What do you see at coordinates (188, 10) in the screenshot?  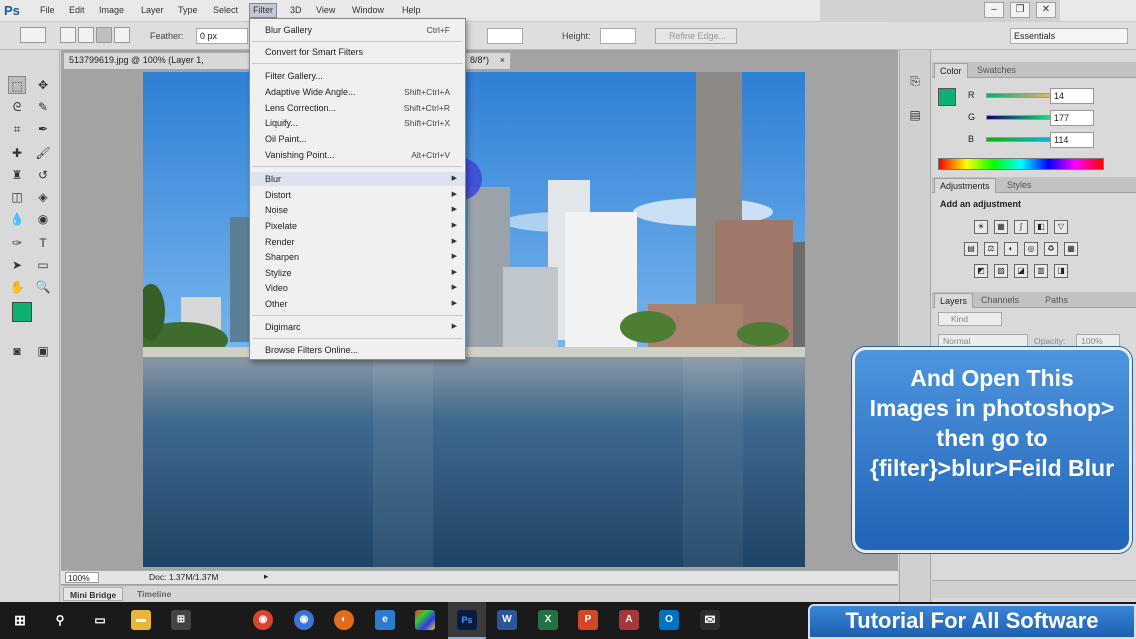 I see `menu-type: Type` at bounding box center [188, 10].